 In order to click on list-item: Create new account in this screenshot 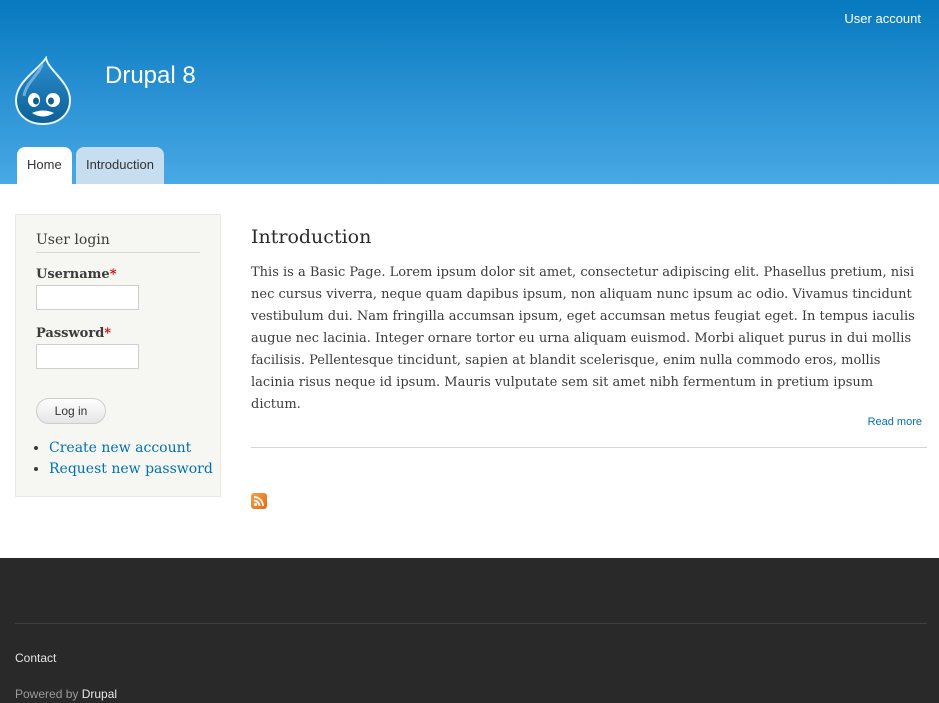, I will do `click(131, 448)`.